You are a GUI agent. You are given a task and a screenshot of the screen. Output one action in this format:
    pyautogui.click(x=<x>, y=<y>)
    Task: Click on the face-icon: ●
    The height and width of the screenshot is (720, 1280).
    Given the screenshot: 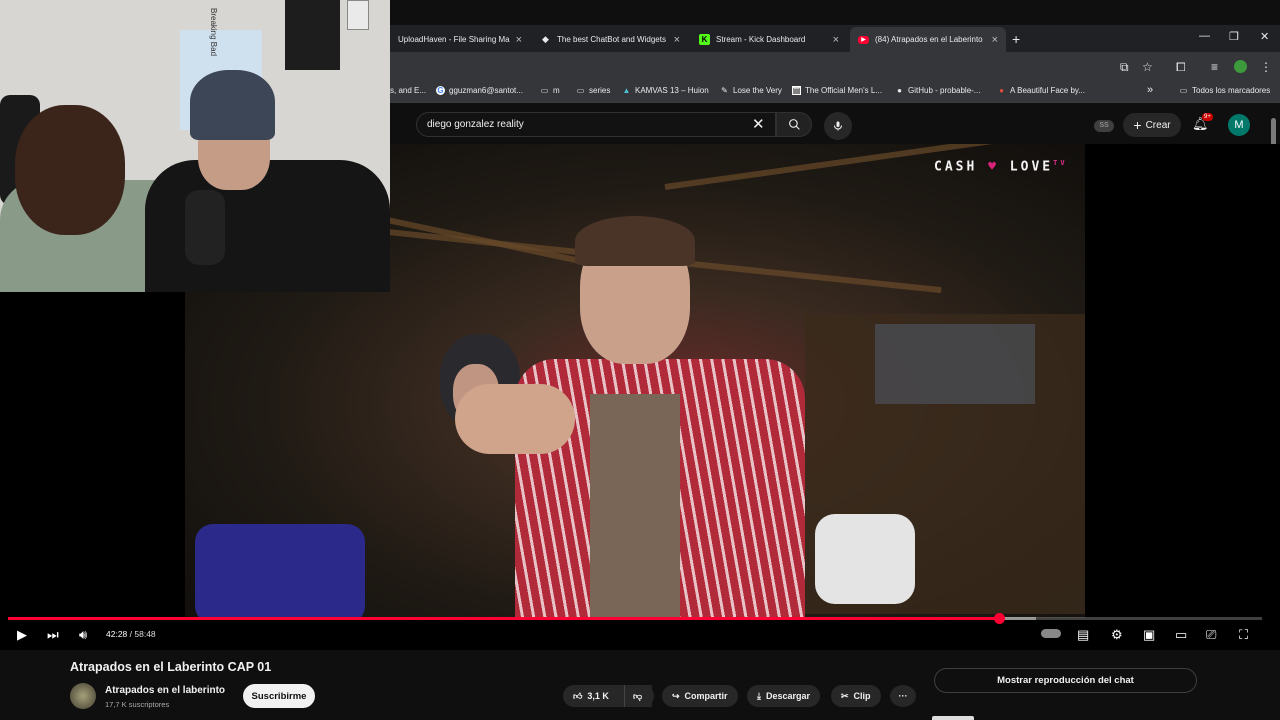 What is the action you would take?
    pyautogui.click(x=1001, y=90)
    